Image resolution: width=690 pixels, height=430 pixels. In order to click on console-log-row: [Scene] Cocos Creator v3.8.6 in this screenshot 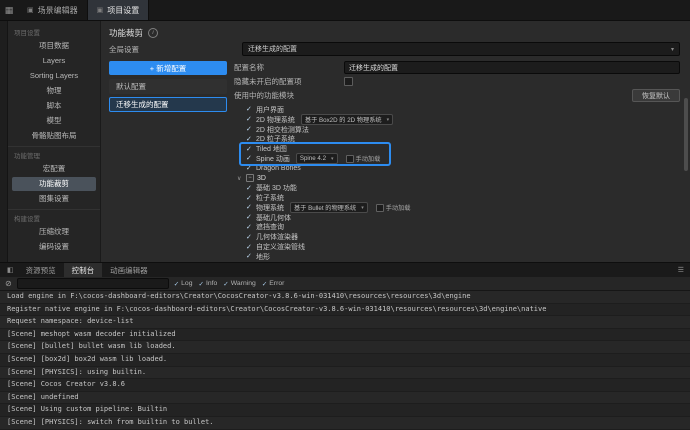, I will do `click(345, 385)`.